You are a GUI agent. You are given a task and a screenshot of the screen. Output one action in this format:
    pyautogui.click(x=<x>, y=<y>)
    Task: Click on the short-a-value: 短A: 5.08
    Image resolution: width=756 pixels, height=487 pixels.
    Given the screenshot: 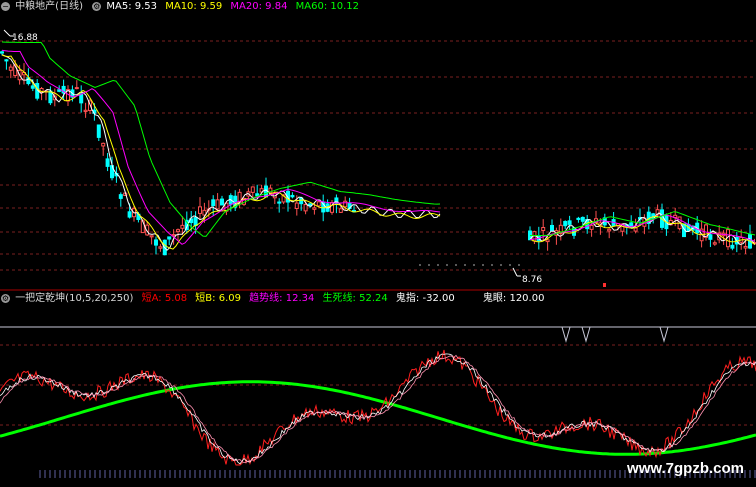 What is the action you would take?
    pyautogui.click(x=164, y=298)
    